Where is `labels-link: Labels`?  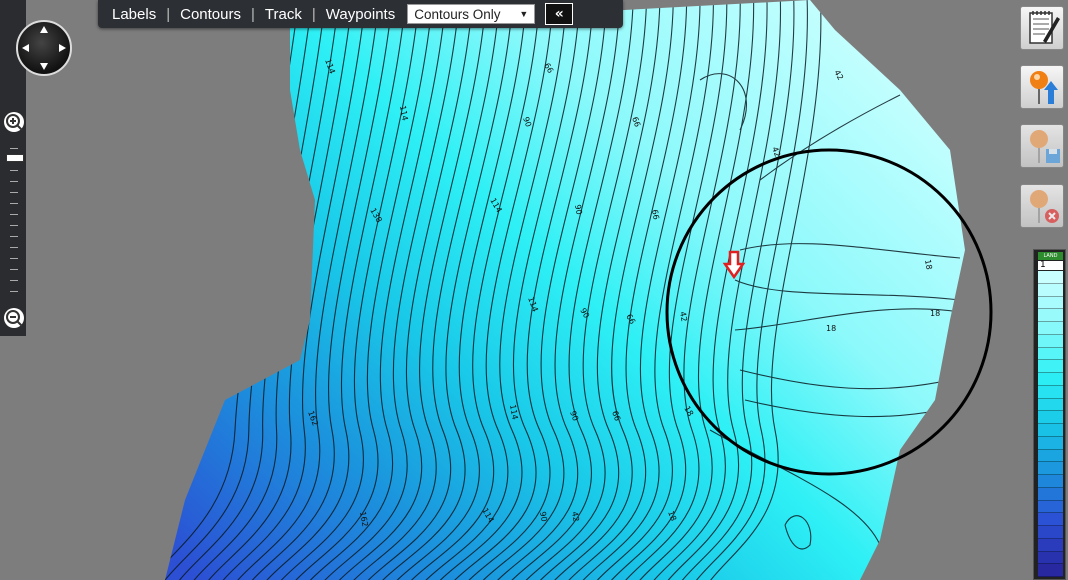 labels-link: Labels is located at coordinates (134, 14).